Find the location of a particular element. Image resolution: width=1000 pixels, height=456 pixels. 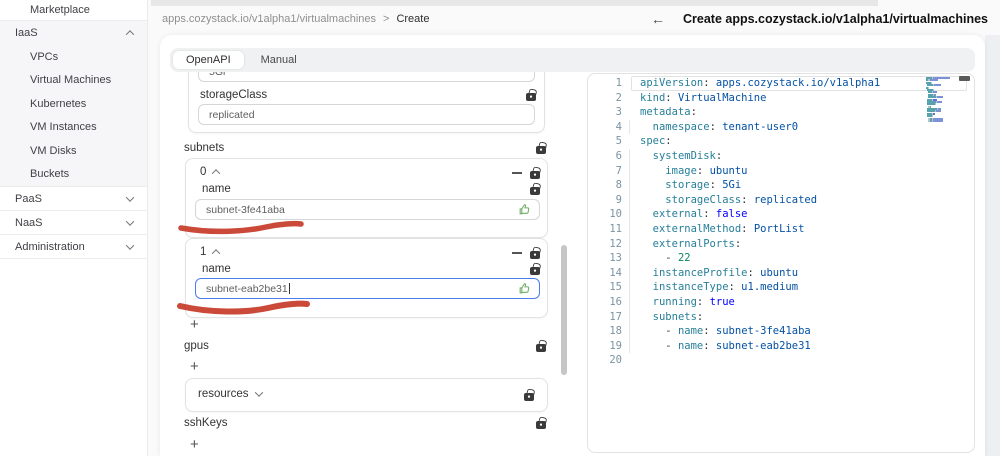

sidebar-item-marketplace: Marketplace is located at coordinates (73, 10).